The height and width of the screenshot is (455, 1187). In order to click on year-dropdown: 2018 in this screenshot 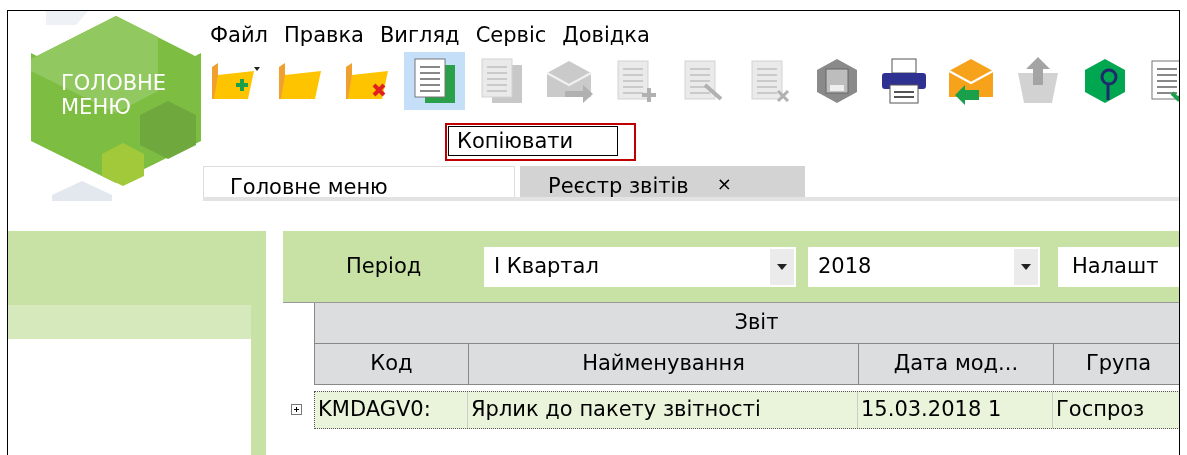, I will do `click(924, 266)`.